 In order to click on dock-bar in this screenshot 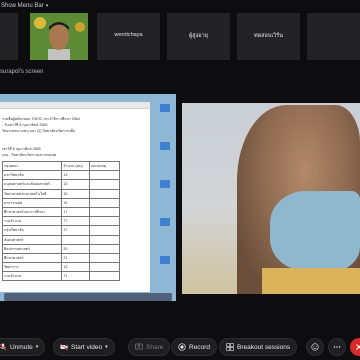, I will do `click(88, 297)`.